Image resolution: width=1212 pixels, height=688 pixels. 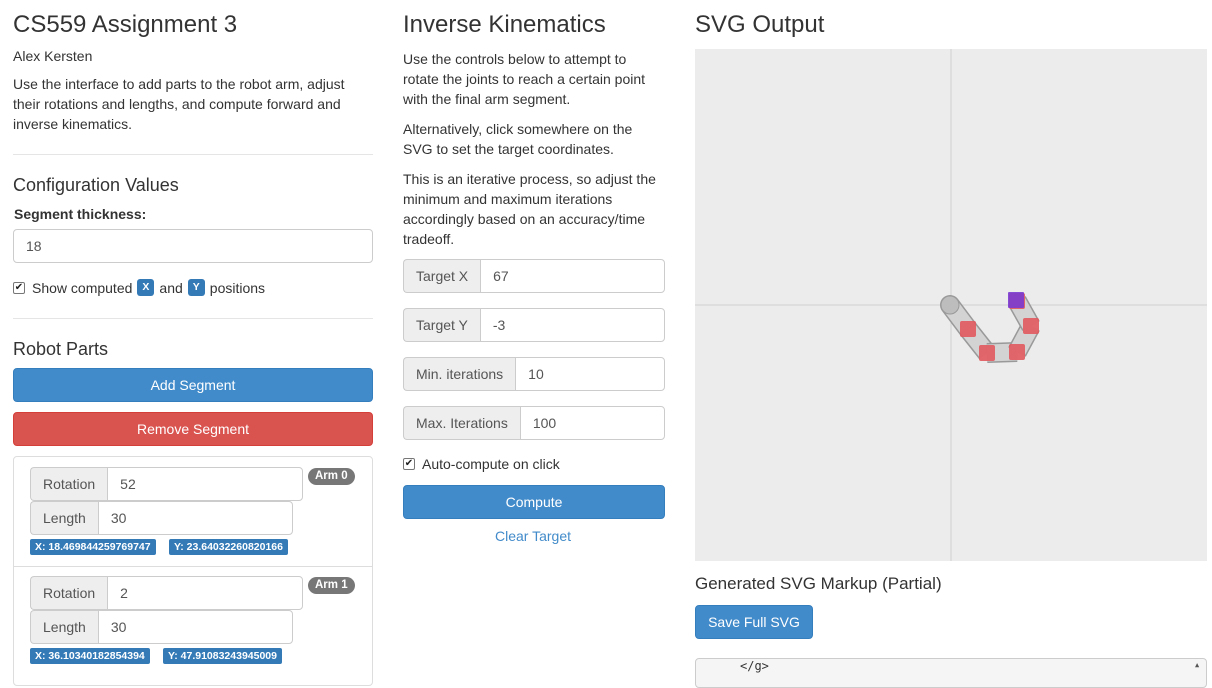 I want to click on author-name: Alex Kersten, so click(x=53, y=56).